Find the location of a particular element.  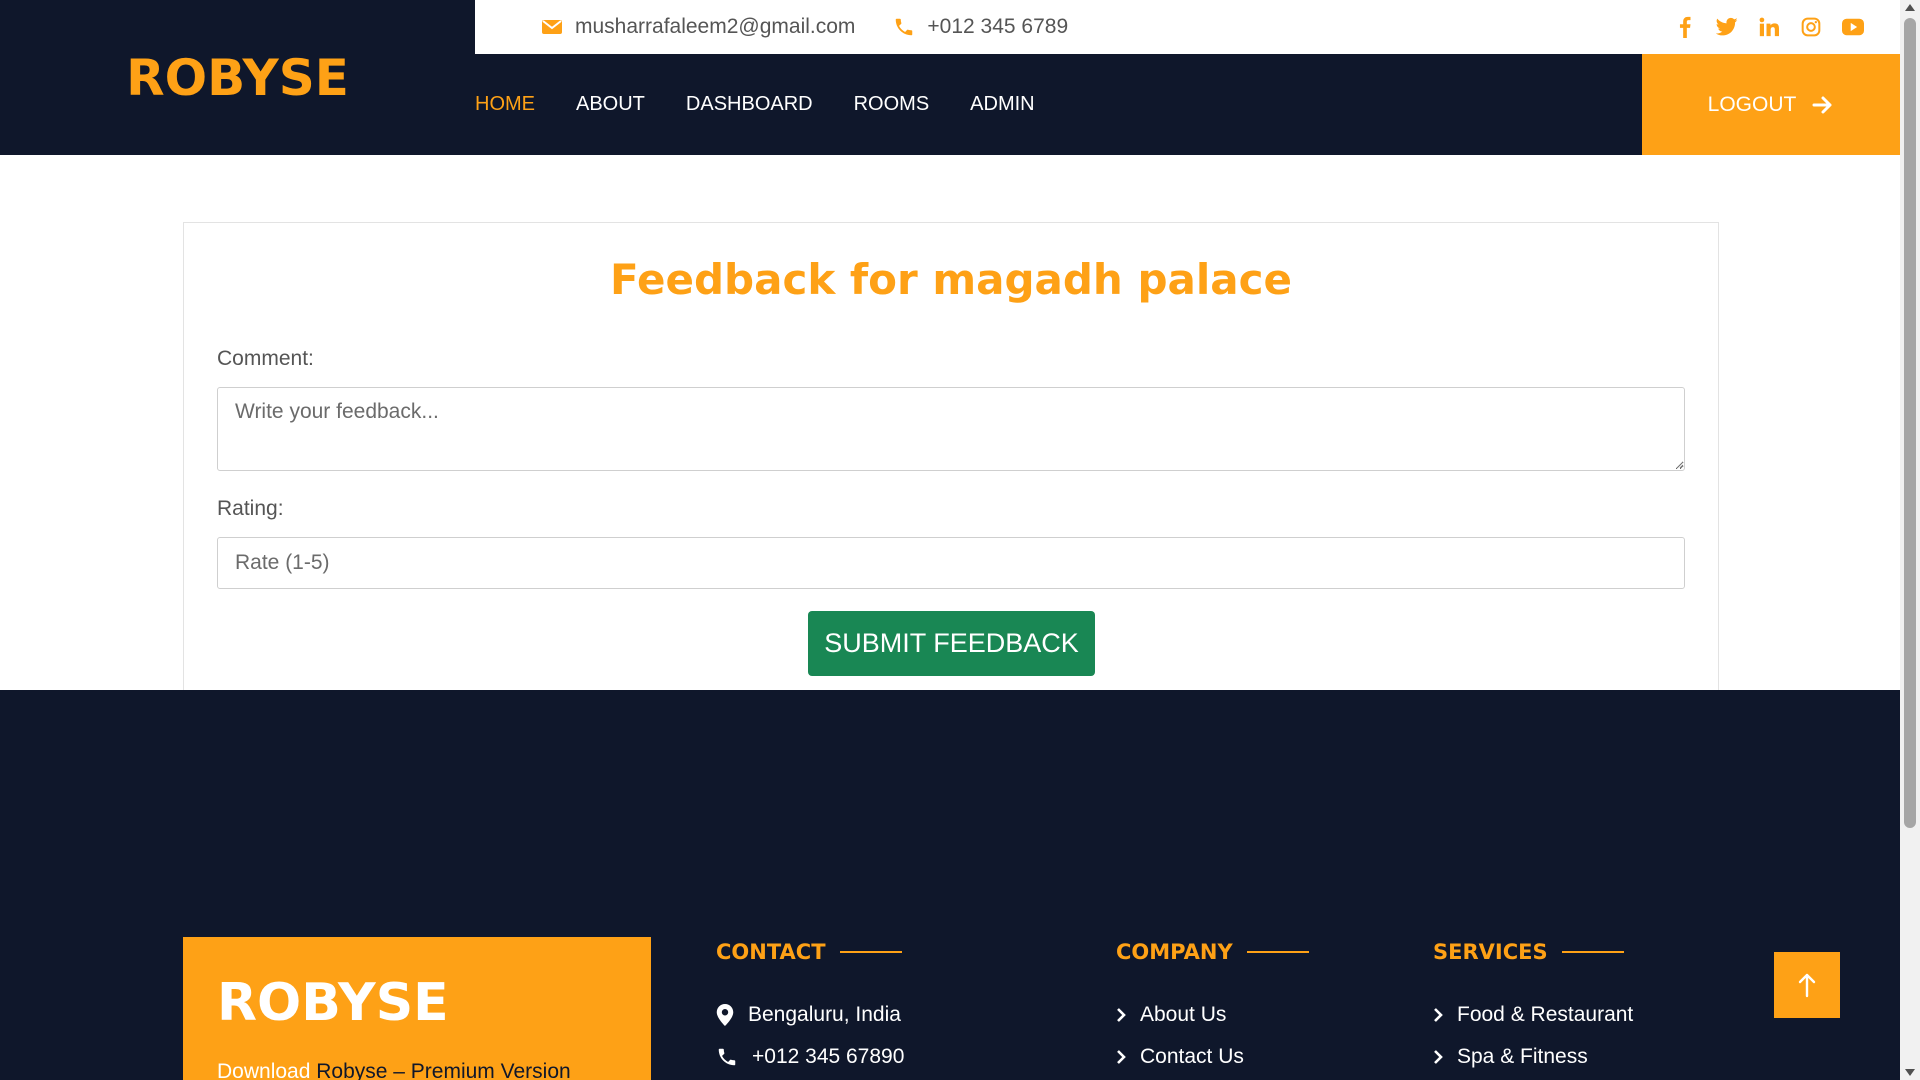

main-nav: HOME ABOUT DASHBOARD ROOMS ADMIN is located at coordinates (775, 104).